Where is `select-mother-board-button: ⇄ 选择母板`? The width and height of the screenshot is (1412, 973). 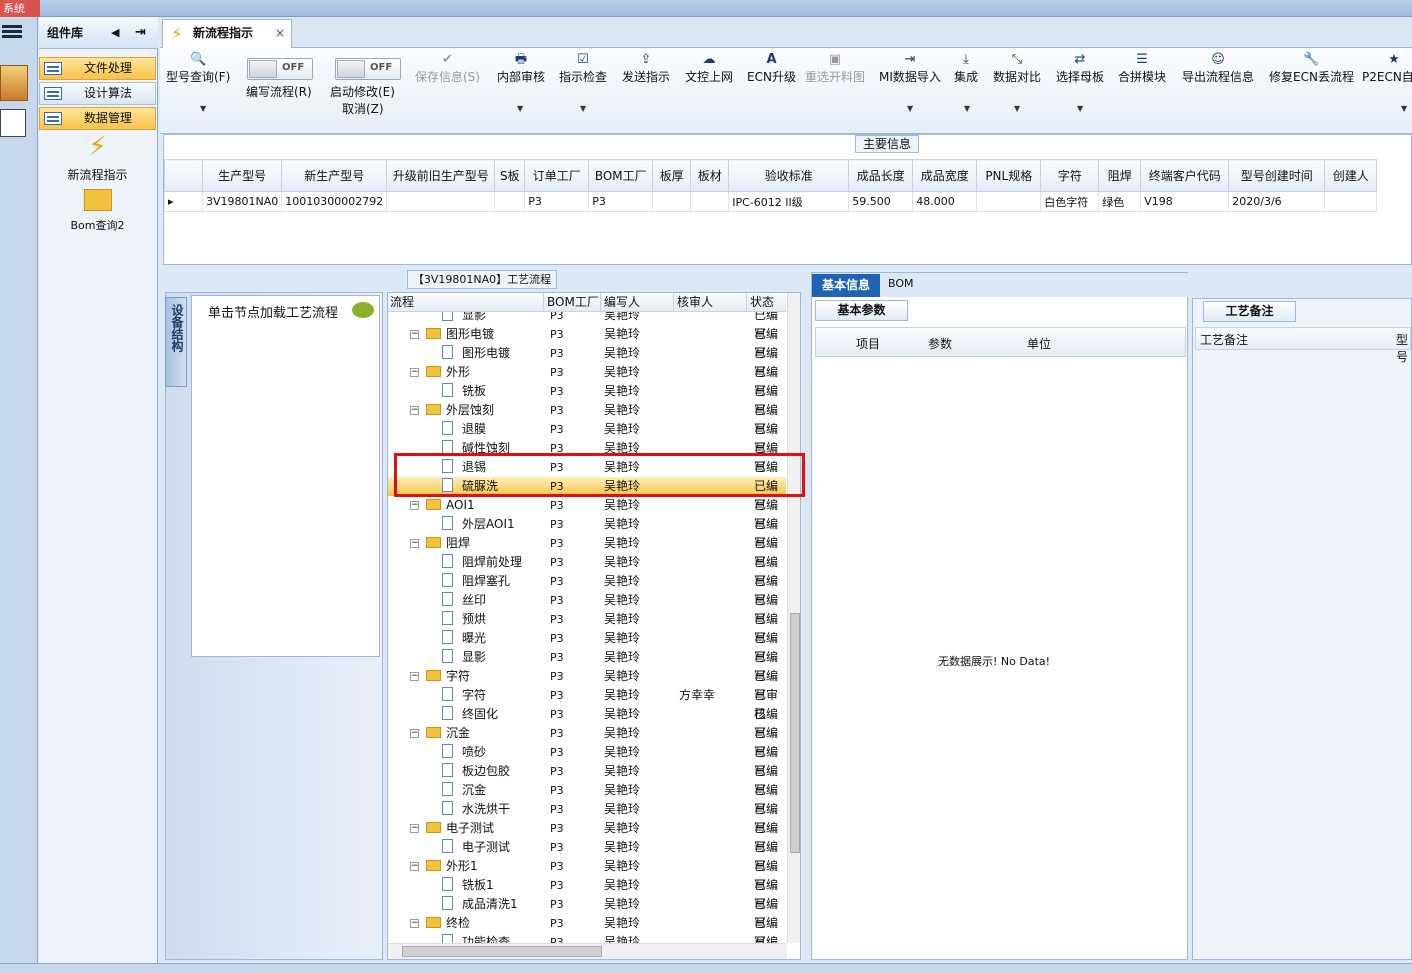
select-mother-board-button: ⇄ 选择母板 is located at coordinates (1080, 68).